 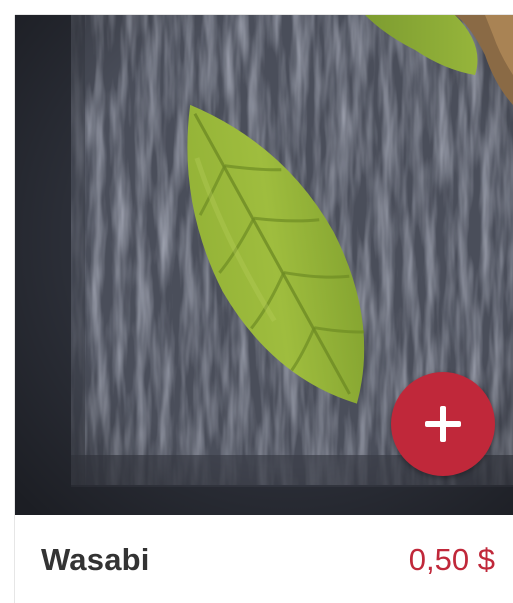 I want to click on plus-icon, so click(x=443, y=424).